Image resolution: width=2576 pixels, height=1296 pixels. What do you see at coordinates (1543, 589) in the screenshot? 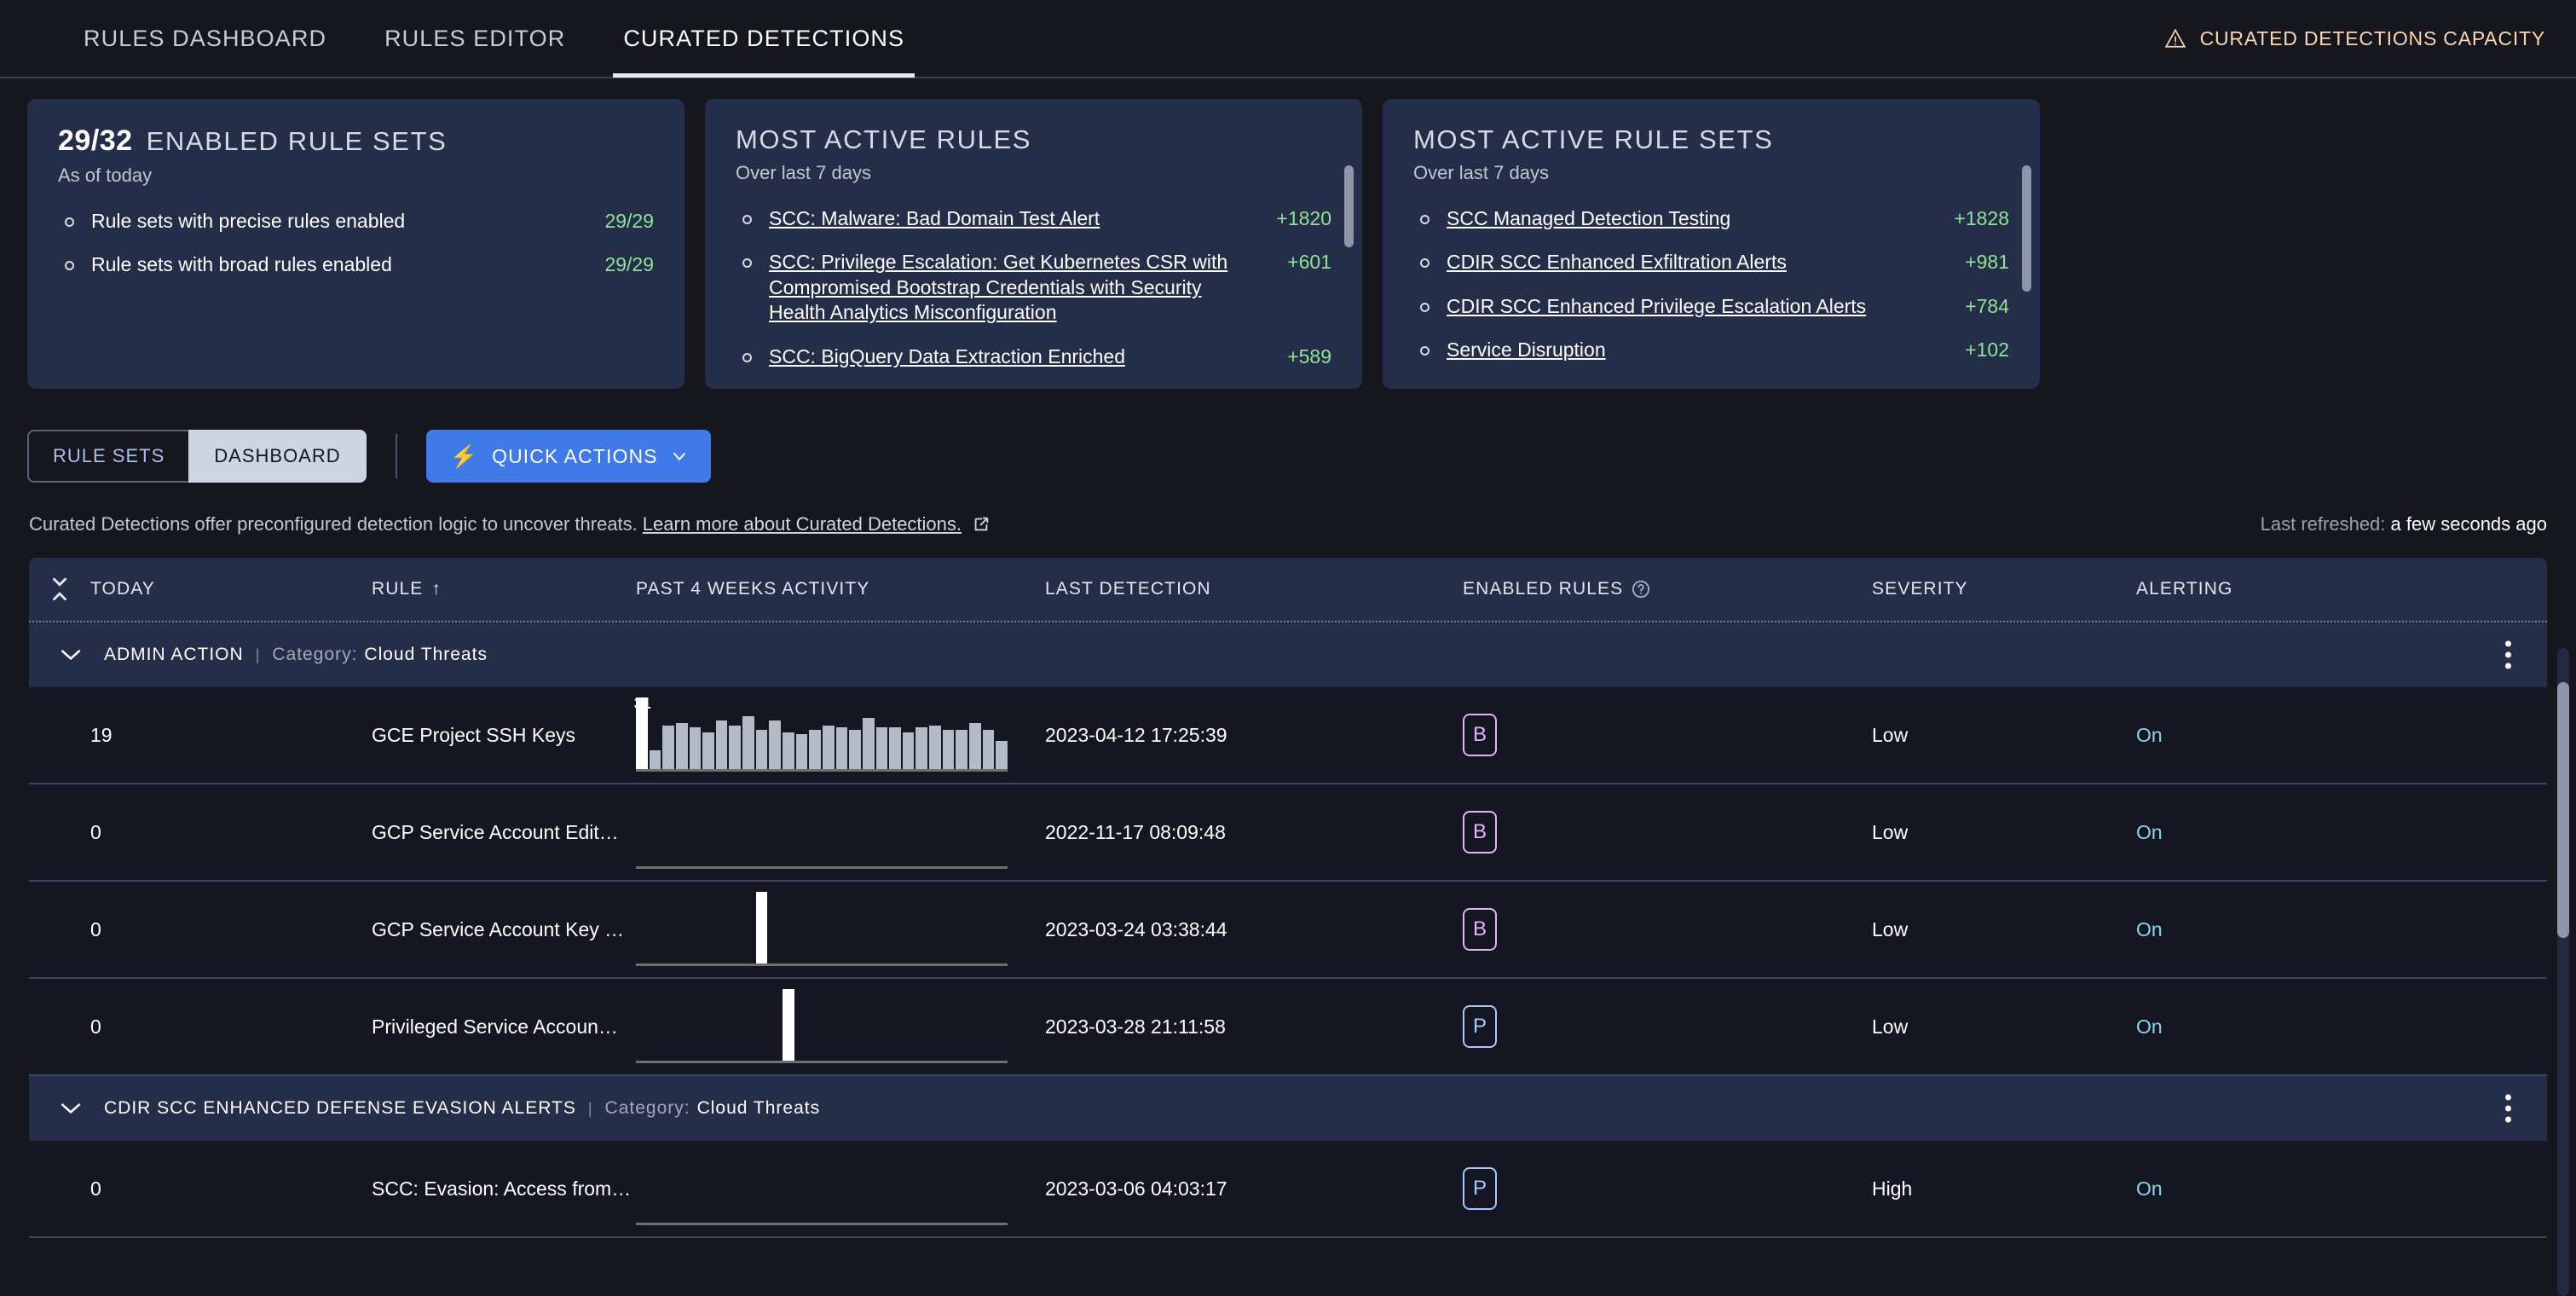
I see `column-header-enabled-rules-label: ENABLED RULES` at bounding box center [1543, 589].